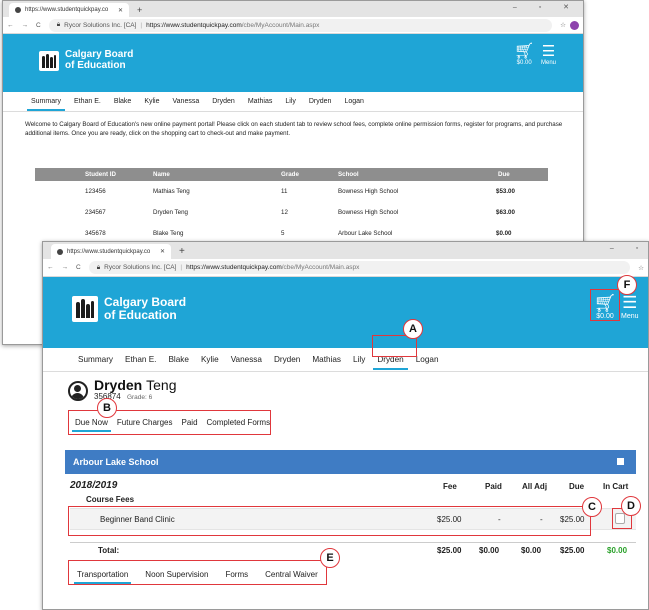 The height and width of the screenshot is (610, 649). Describe the element at coordinates (140, 315) in the screenshot. I see `brand-line-2: of Education` at that location.